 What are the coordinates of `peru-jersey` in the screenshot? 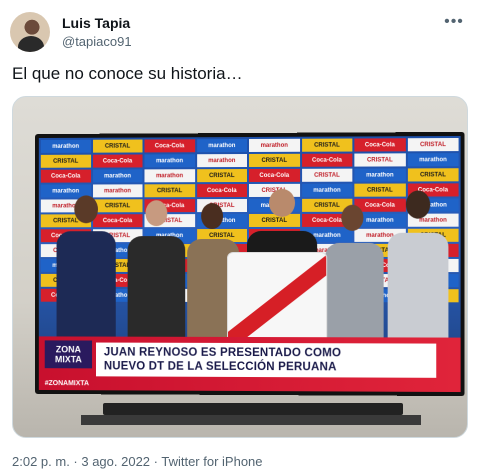 It's located at (277, 299).